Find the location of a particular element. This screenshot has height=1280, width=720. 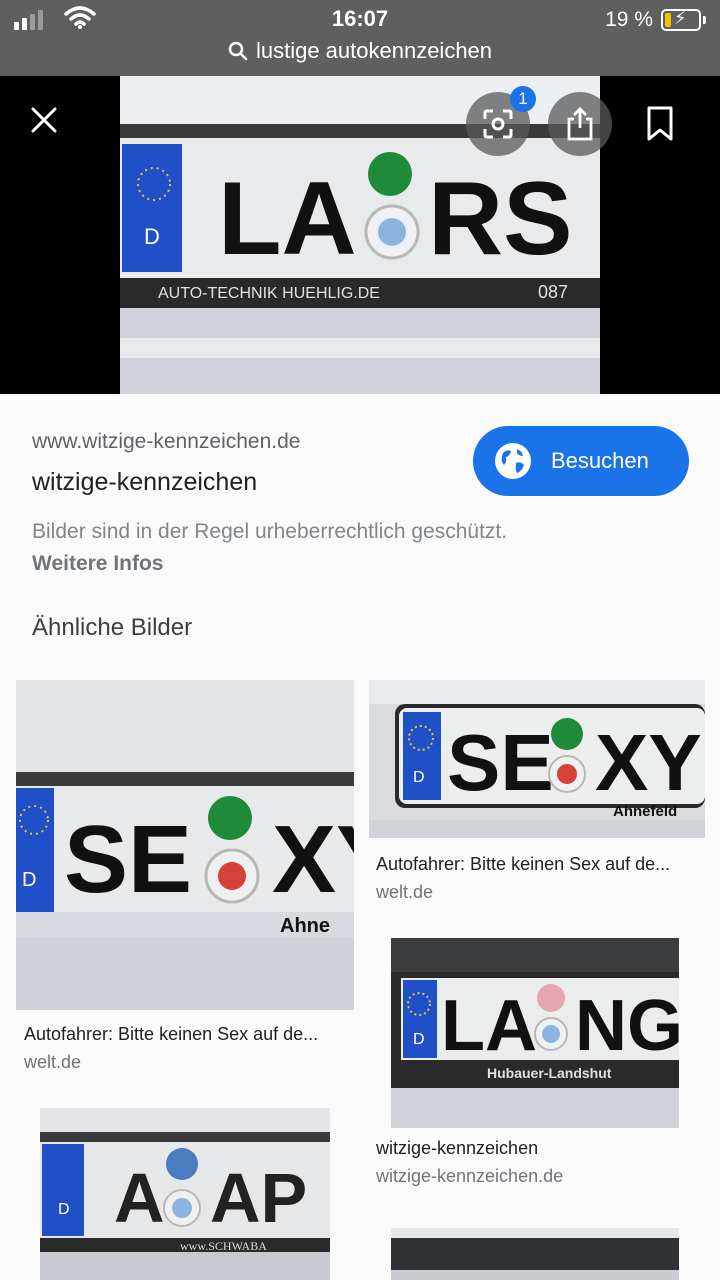

bookmark-button is located at coordinates (660, 124).